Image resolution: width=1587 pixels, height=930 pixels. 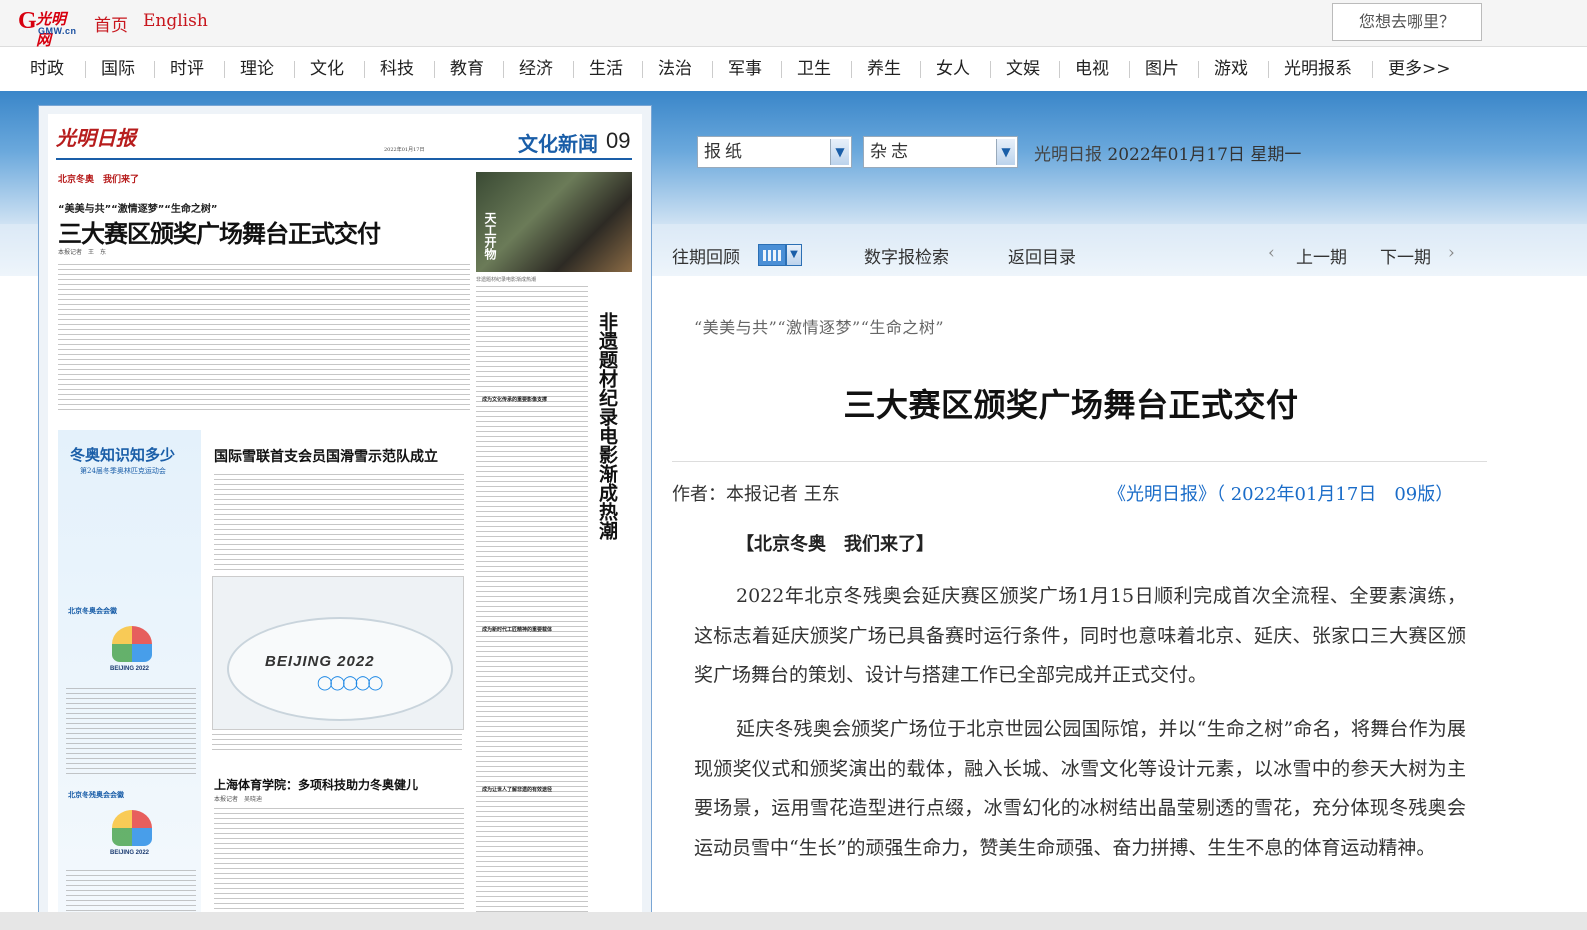 What do you see at coordinates (1276, 155) in the screenshot?
I see `issue-weekday: 星期一` at bounding box center [1276, 155].